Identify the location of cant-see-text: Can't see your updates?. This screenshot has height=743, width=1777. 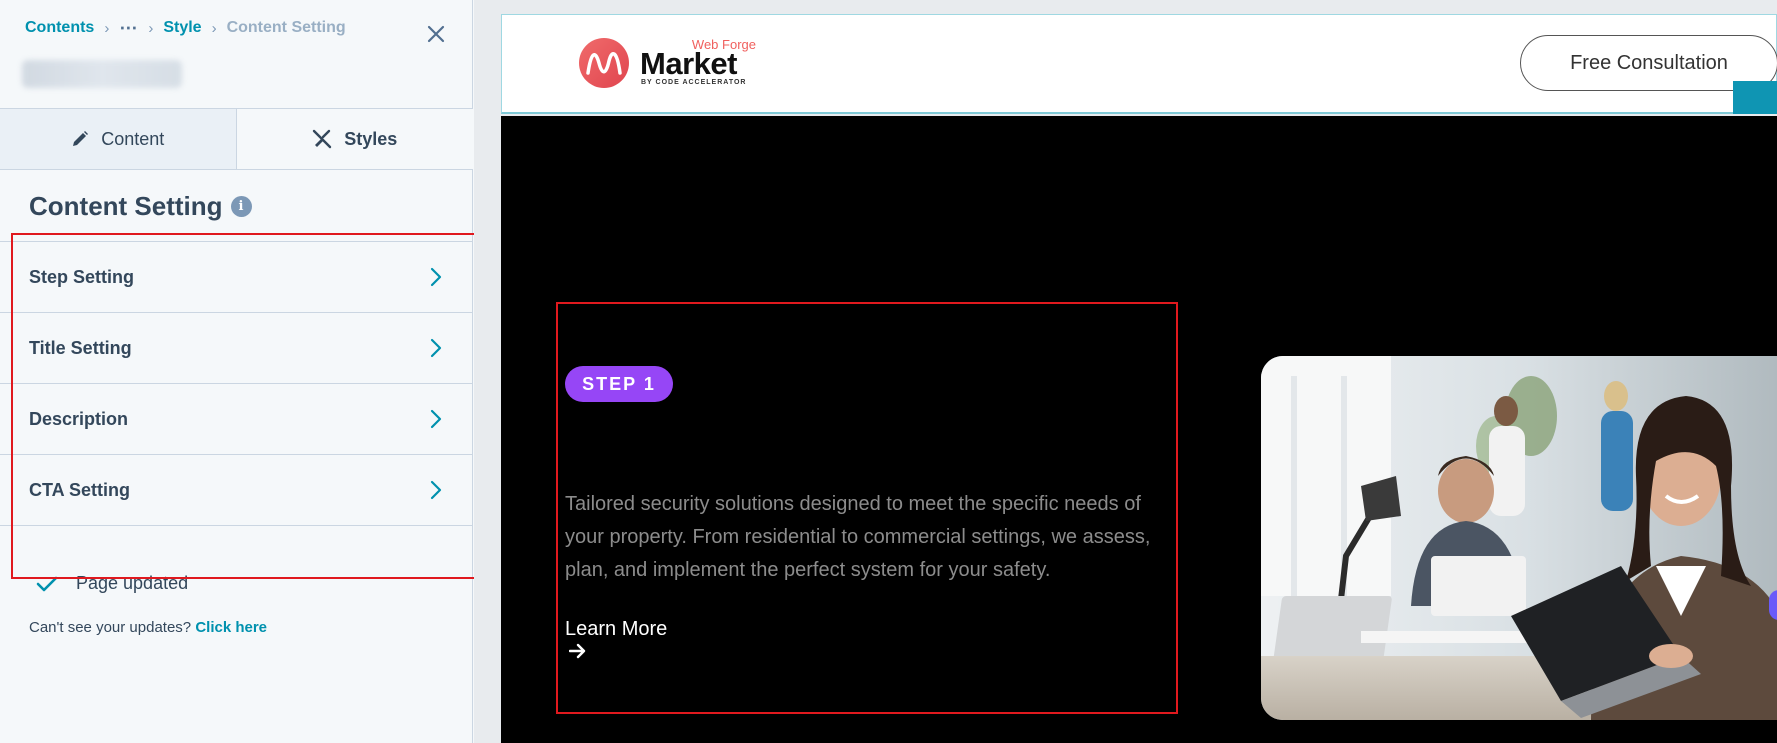
(110, 627).